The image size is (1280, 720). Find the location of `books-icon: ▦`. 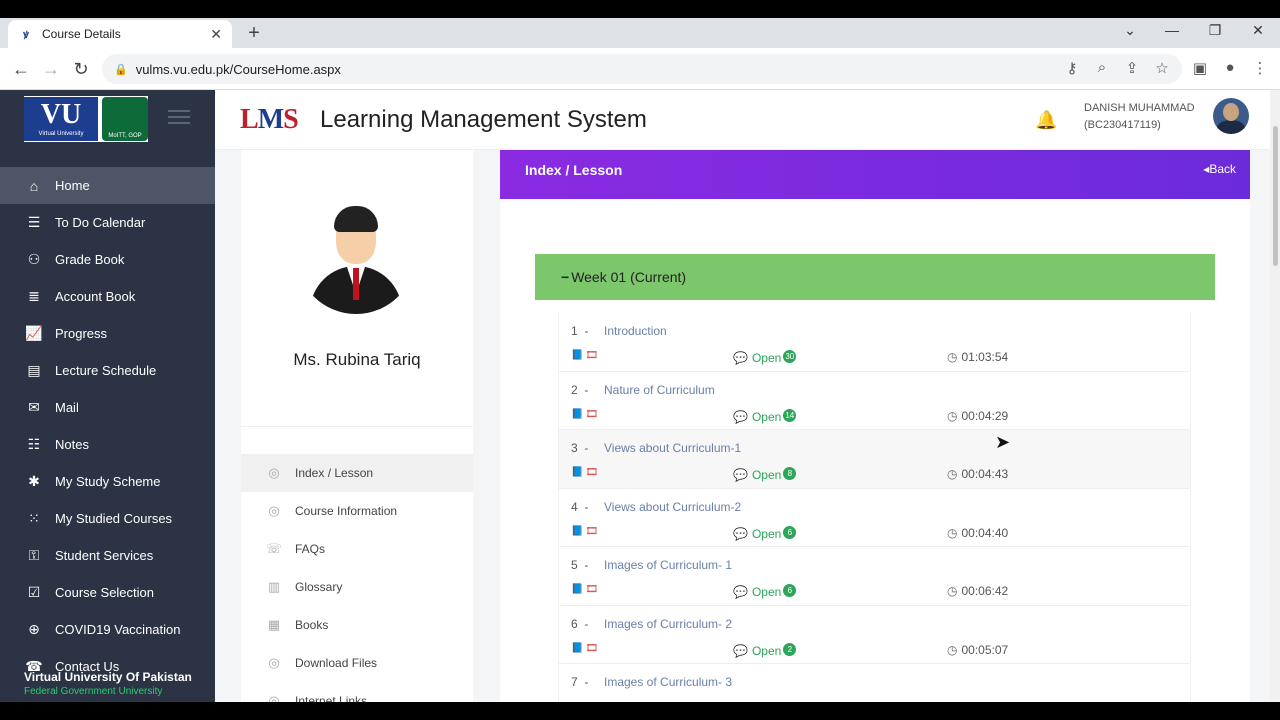

books-icon: ▦ is located at coordinates (274, 624).